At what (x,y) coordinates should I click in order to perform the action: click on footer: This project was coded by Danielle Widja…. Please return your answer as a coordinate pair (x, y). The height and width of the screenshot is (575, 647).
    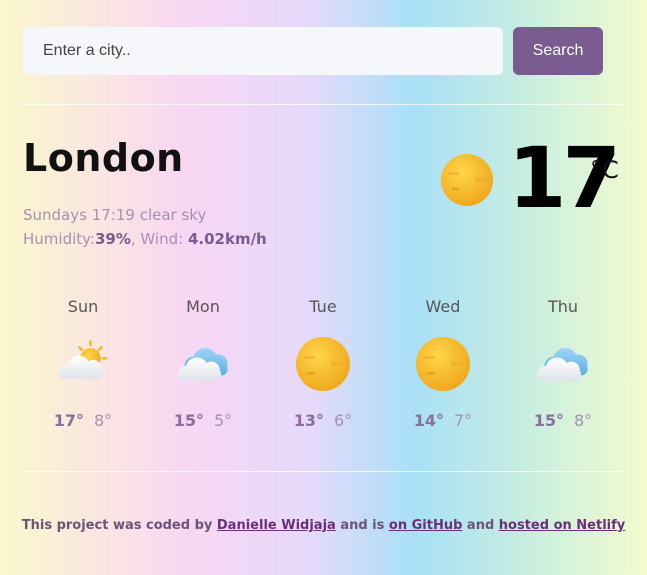
    Looking at the image, I should click on (323, 525).